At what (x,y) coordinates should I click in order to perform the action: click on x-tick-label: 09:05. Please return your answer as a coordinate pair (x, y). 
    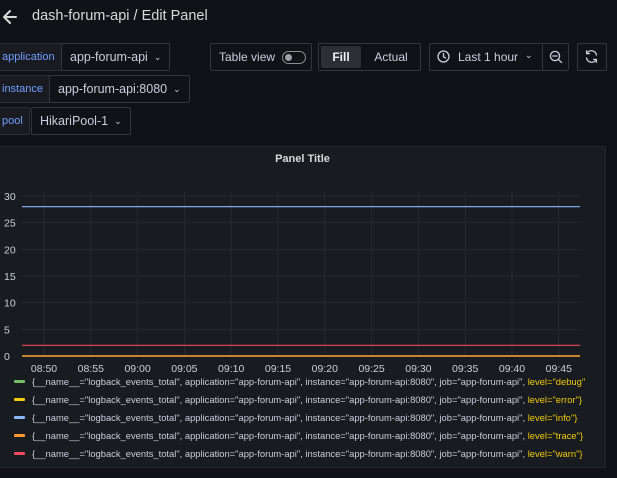
    Looking at the image, I should click on (184, 369).